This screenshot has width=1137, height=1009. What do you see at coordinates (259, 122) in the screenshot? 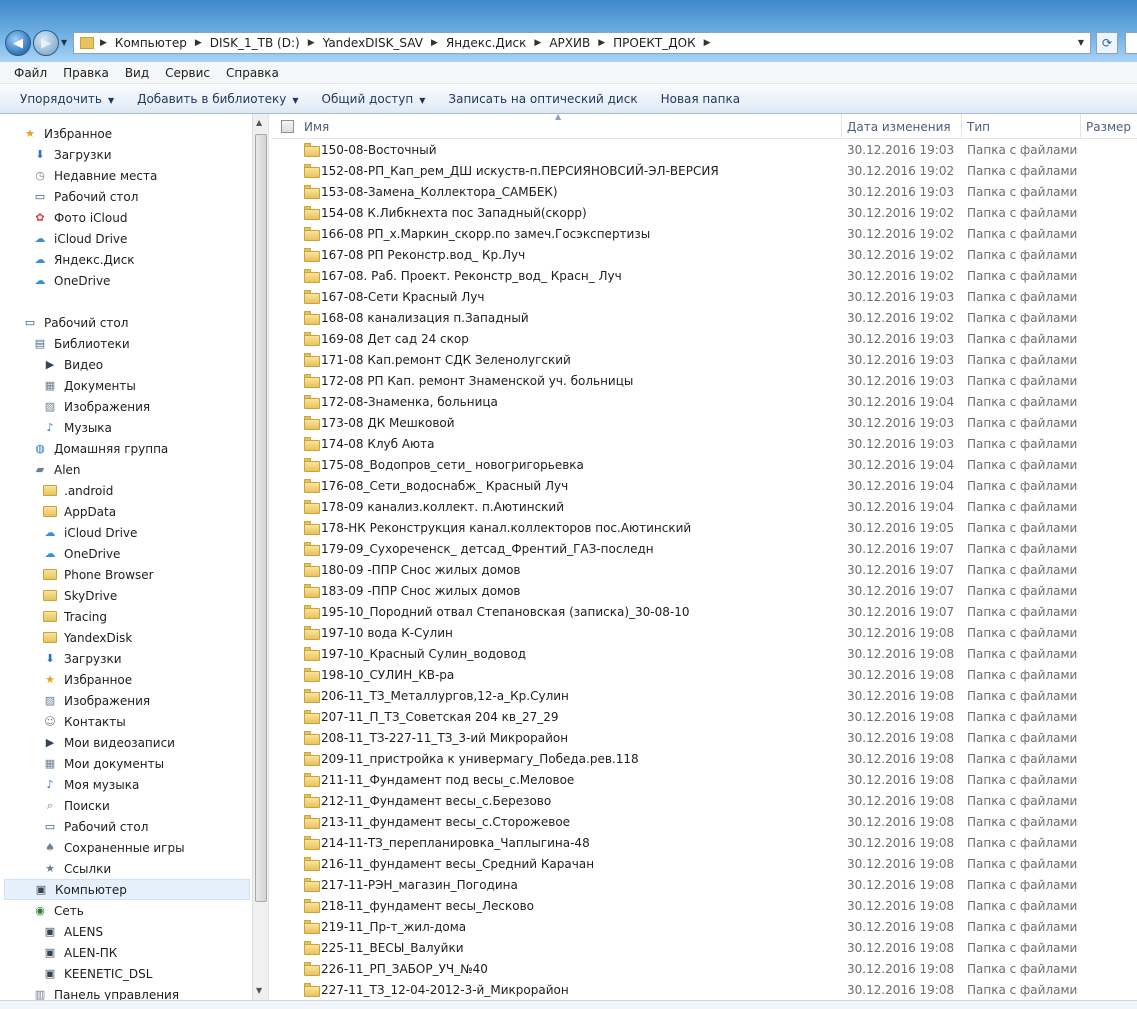
I see `scroll-up-arrow: ▲` at bounding box center [259, 122].